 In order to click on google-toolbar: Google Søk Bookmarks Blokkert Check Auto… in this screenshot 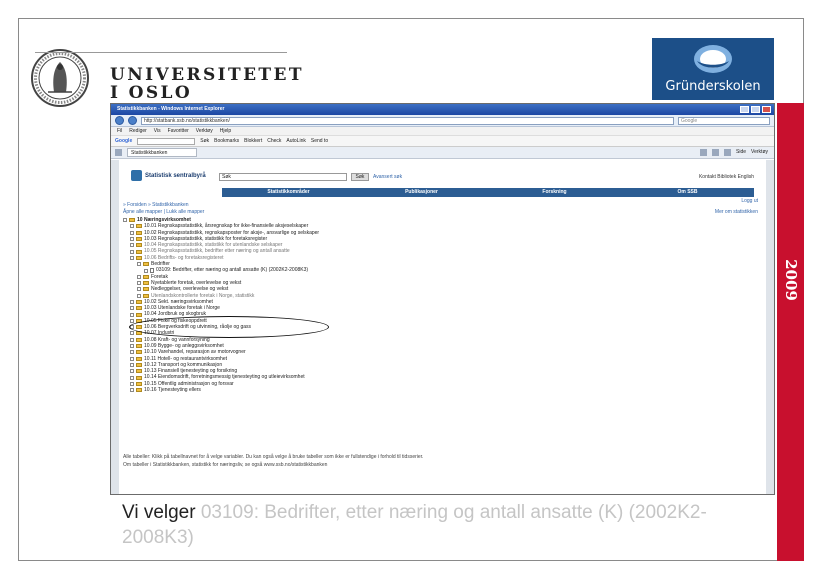, I will do `click(442, 141)`.